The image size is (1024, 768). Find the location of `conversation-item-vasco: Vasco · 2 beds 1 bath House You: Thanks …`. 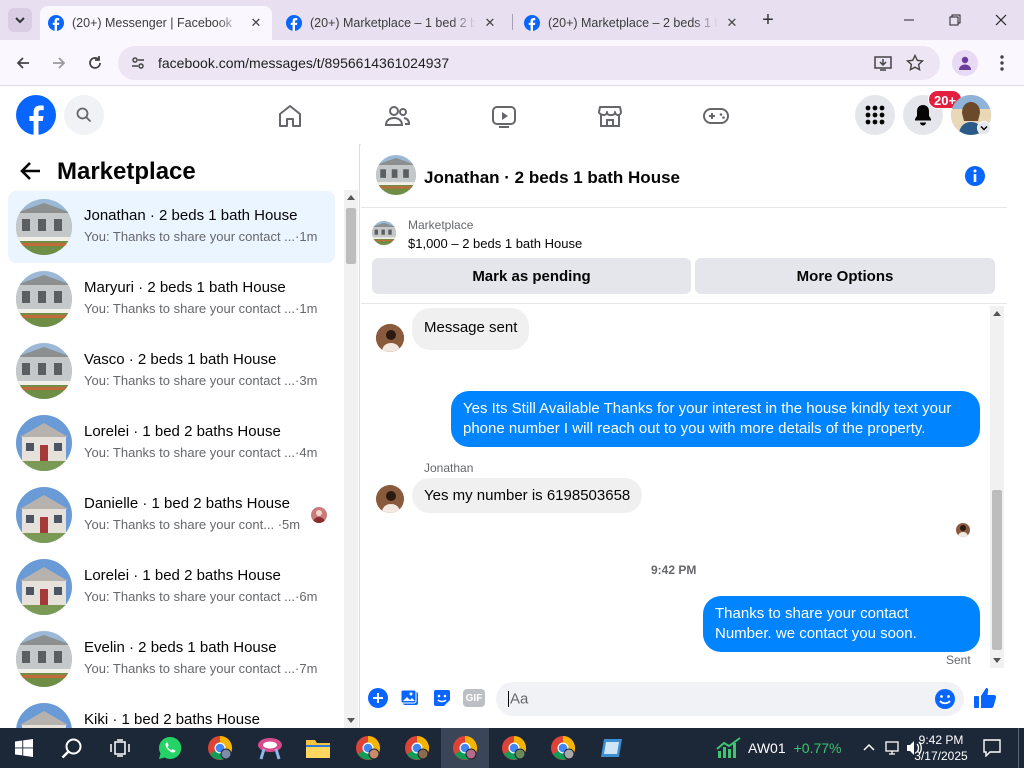

conversation-item-vasco: Vasco · 2 beds 1 bath House You: Thanks … is located at coordinates (171, 371).